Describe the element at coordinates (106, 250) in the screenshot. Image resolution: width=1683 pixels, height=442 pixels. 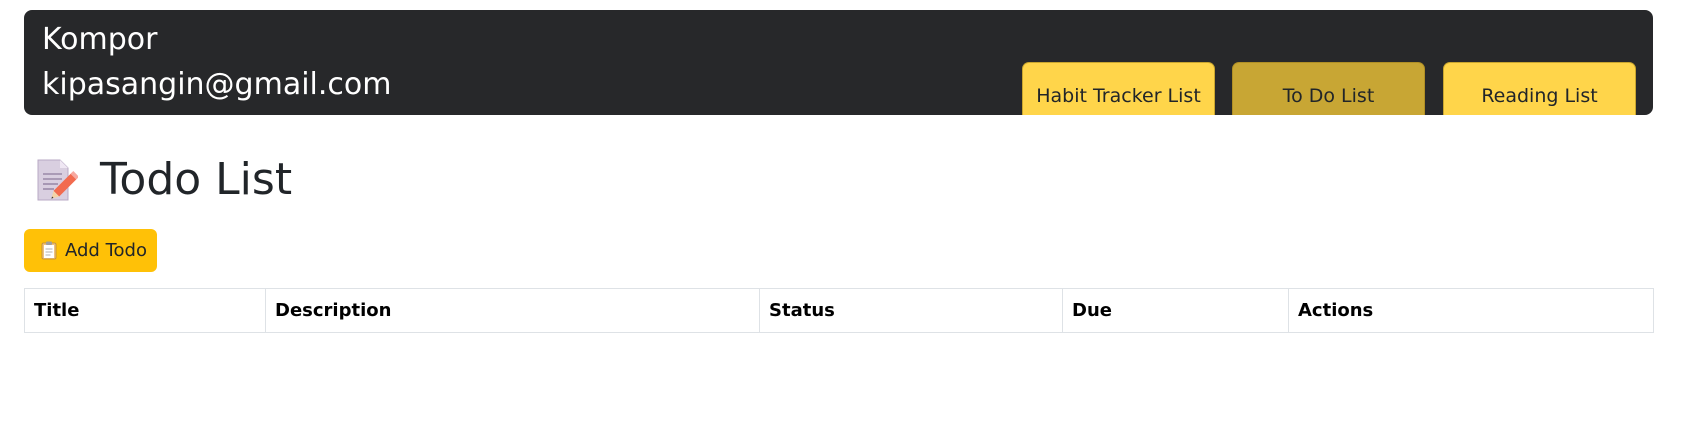
I see `add-todo-label: Add Todo` at that location.